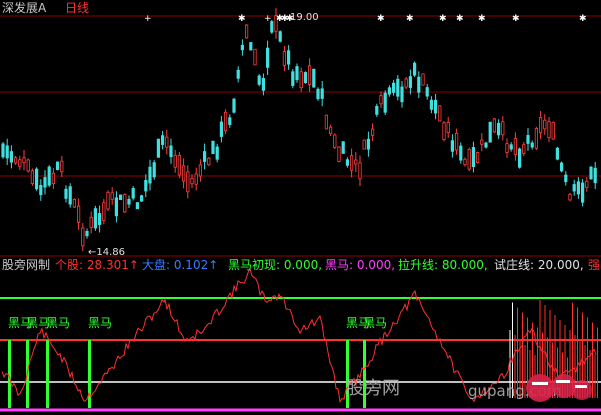  I want to click on signal-star-icon: +, so click(268, 19).